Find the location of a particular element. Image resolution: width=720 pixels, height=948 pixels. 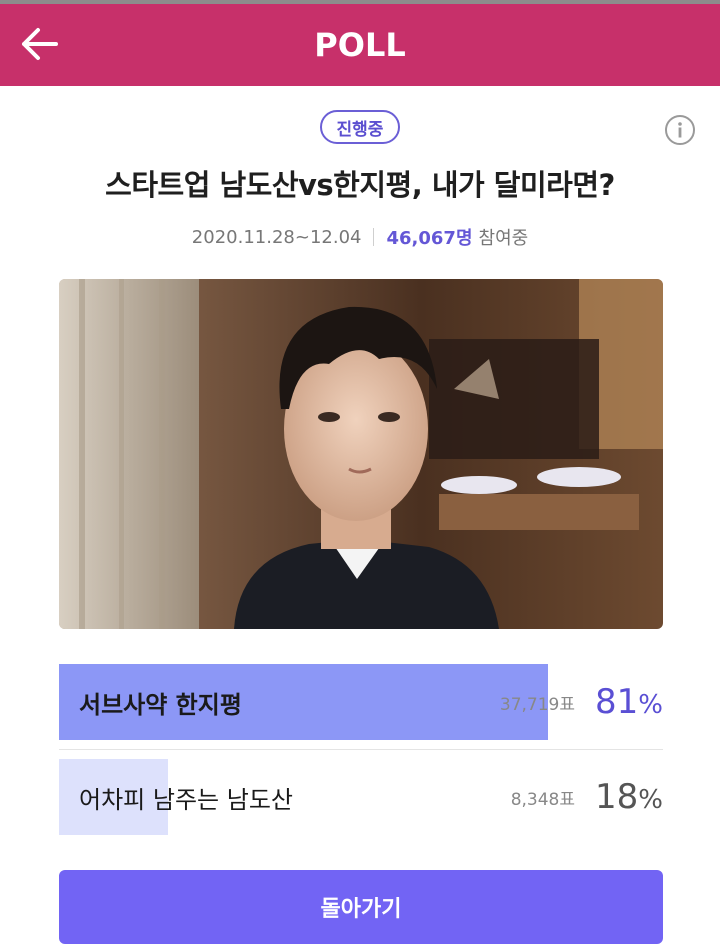

back-button is located at coordinates (40, 44).